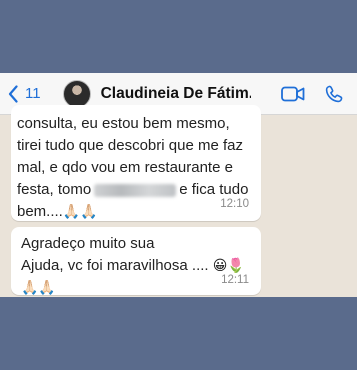 This screenshot has width=357, height=370. I want to click on message-line: mal, e qdo vou em restaurante e, so click(125, 167).